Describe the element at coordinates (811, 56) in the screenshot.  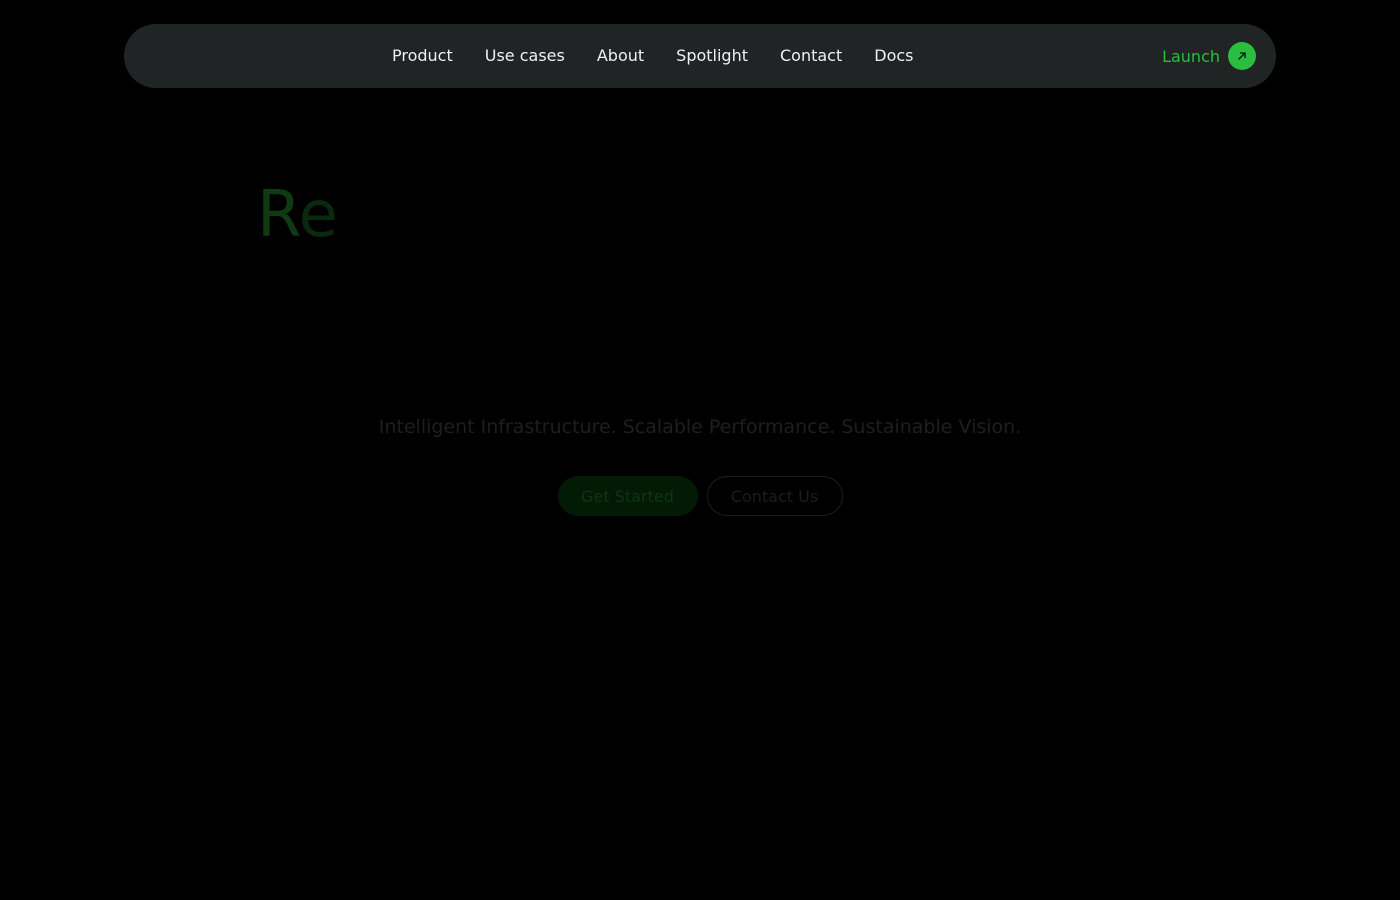
I see `nav-link-contact: Contact` at that location.